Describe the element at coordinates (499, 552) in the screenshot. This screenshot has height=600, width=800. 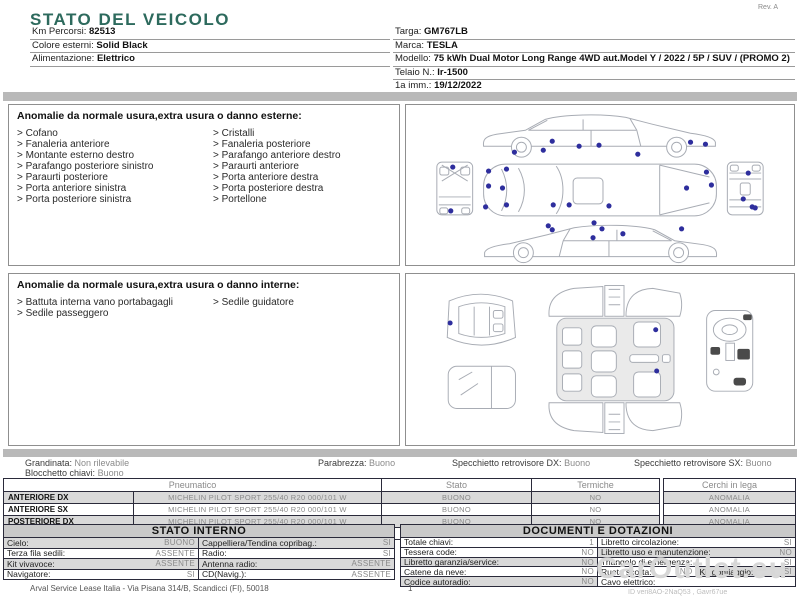
I see `cell-tessera-code: Tessera code: NO` at that location.